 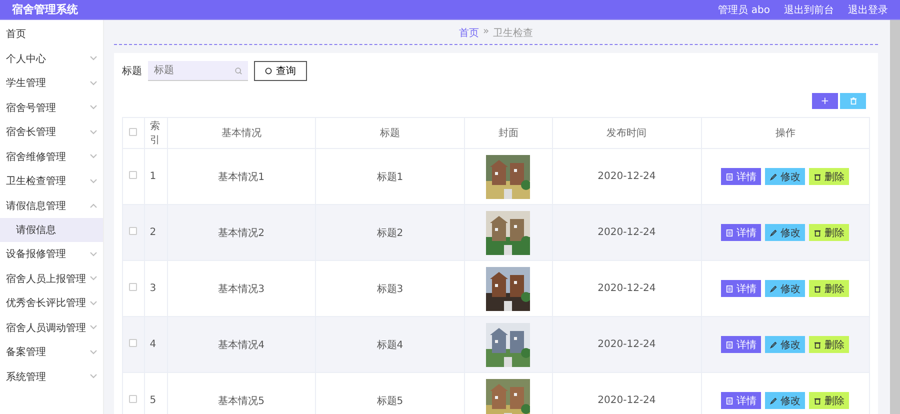 I want to click on breadcrumb-text: 卫生检查, so click(x=513, y=33).